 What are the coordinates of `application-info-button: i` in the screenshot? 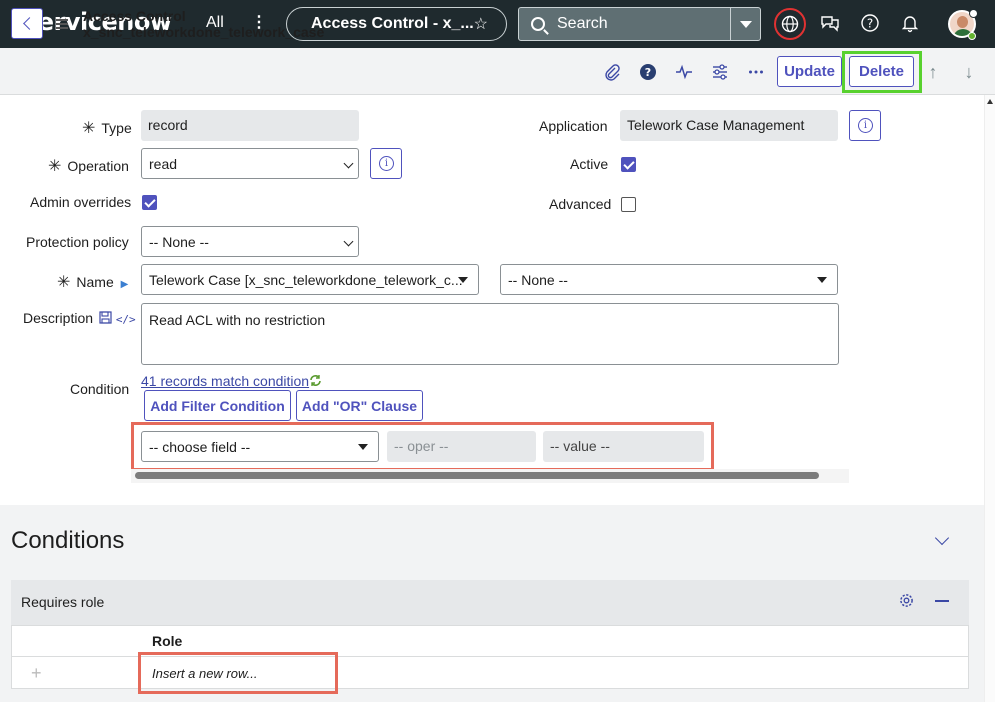 It's located at (865, 125).